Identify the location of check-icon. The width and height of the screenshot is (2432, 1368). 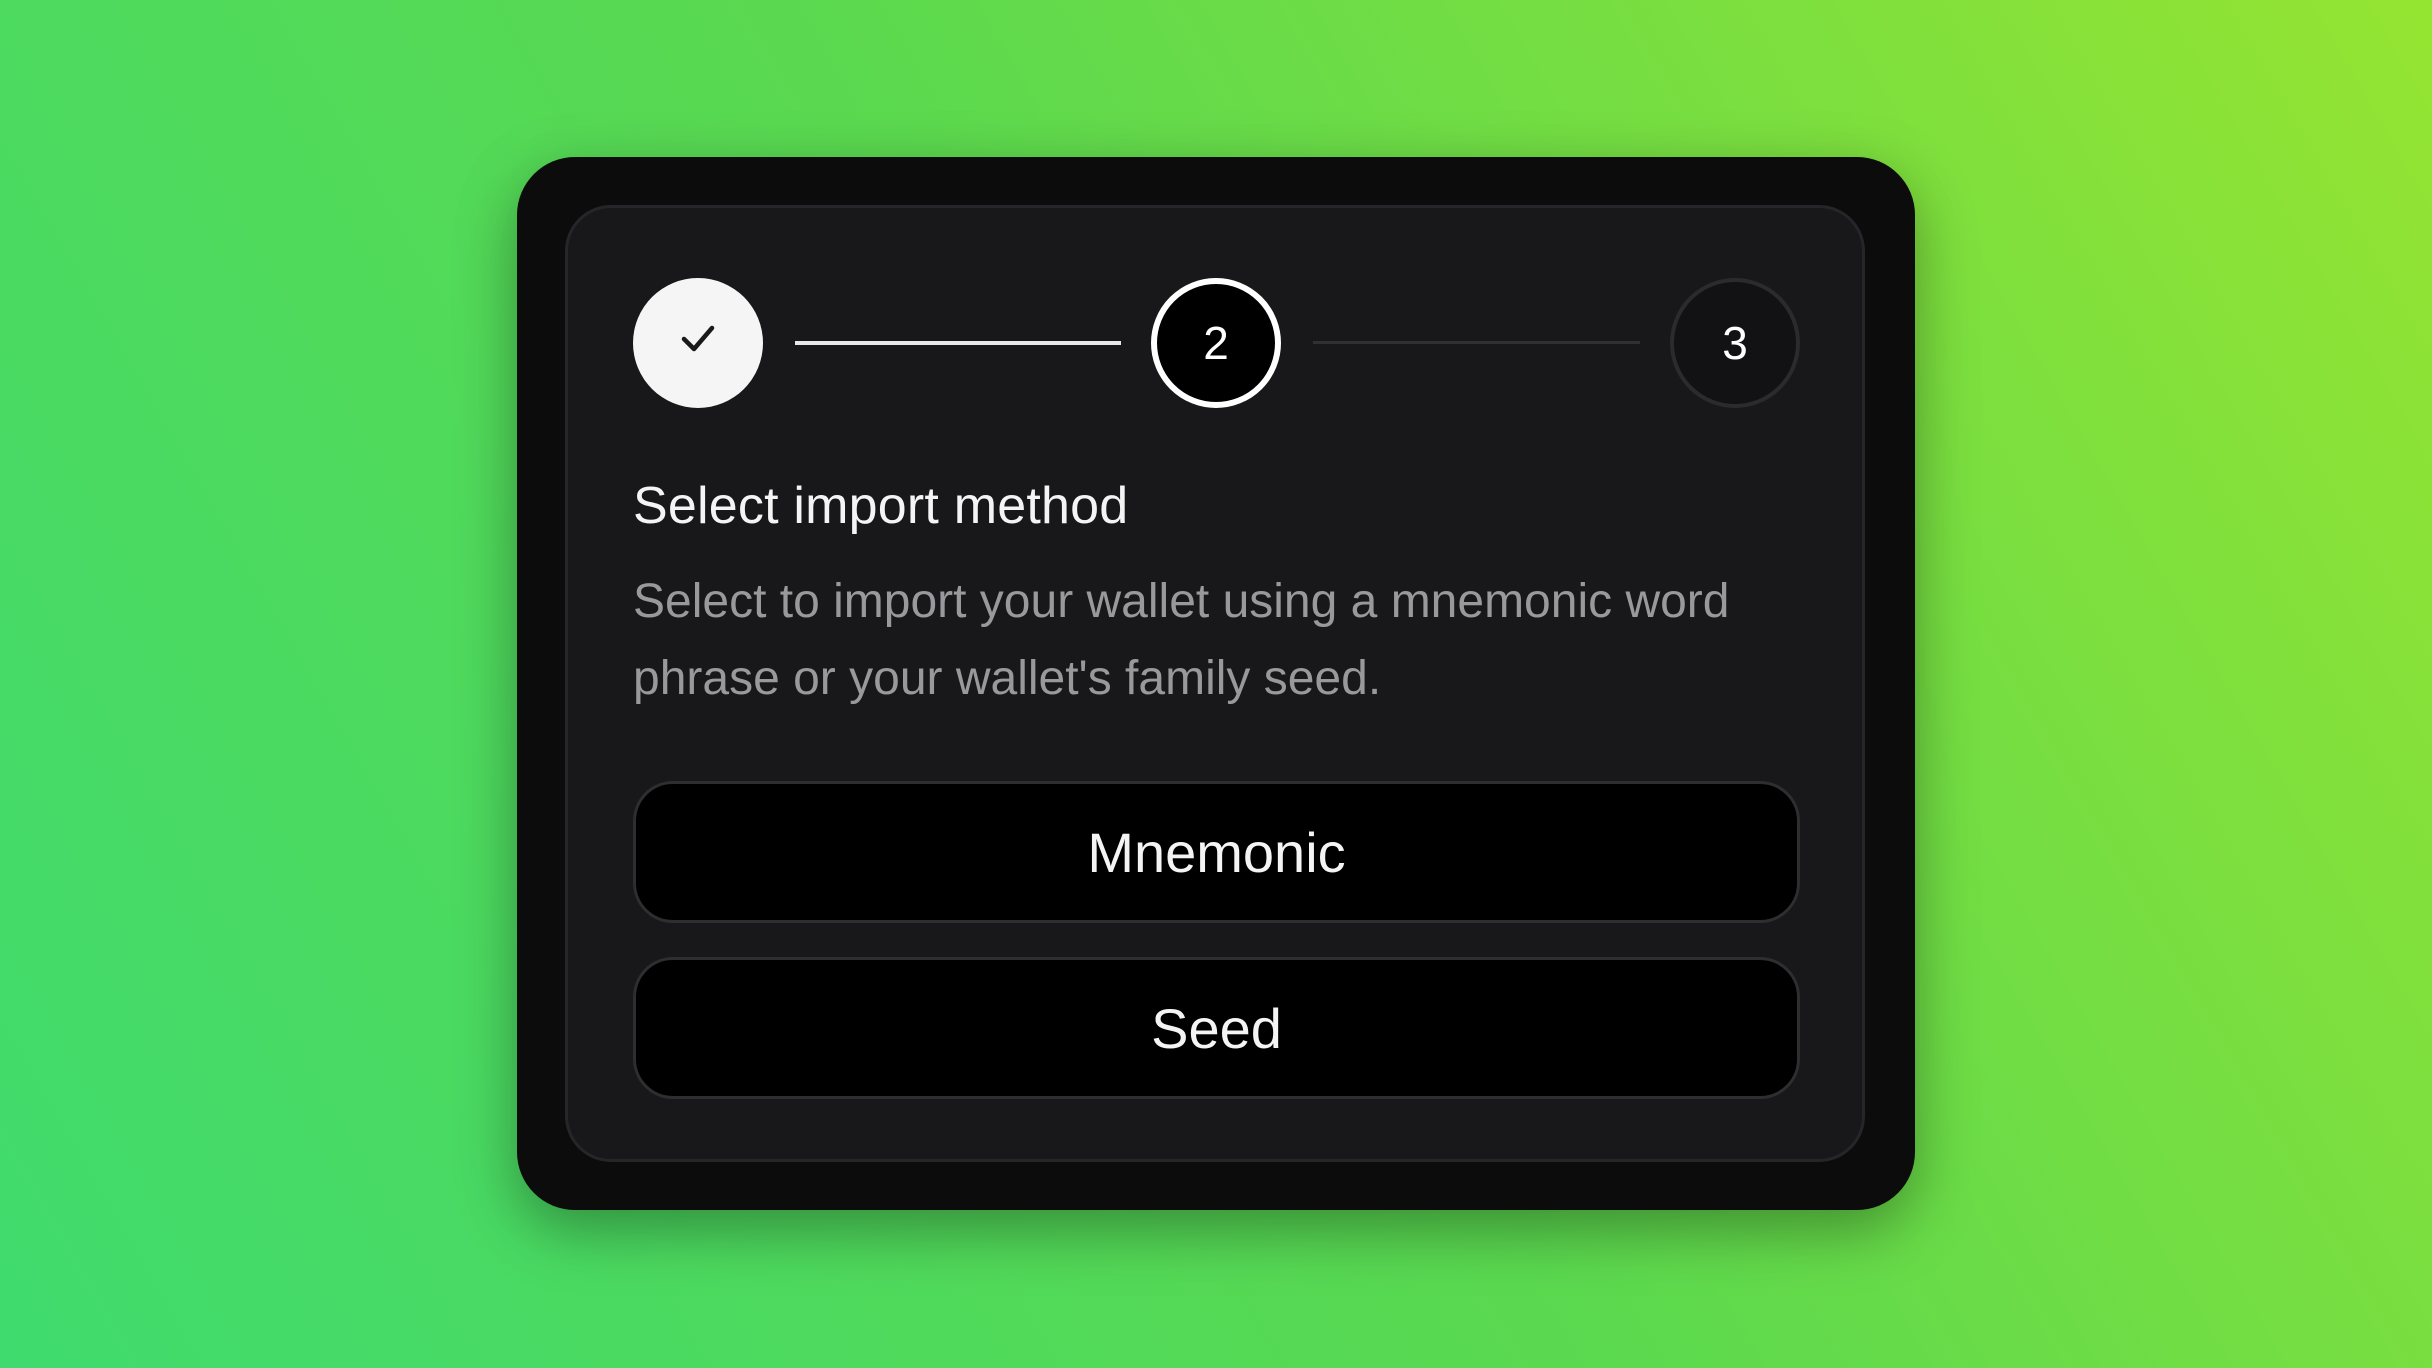
(698, 343).